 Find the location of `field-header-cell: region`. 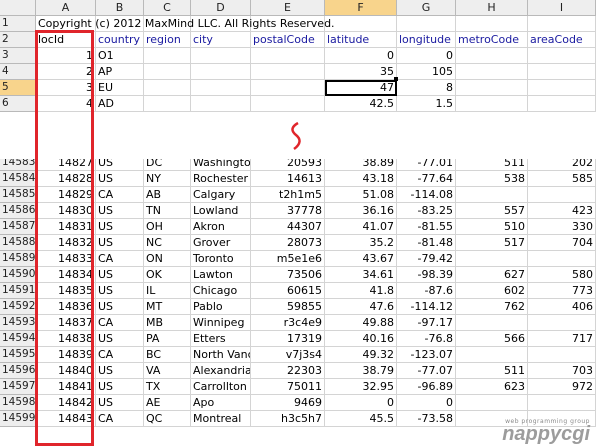

field-header-cell: region is located at coordinates (167, 40).